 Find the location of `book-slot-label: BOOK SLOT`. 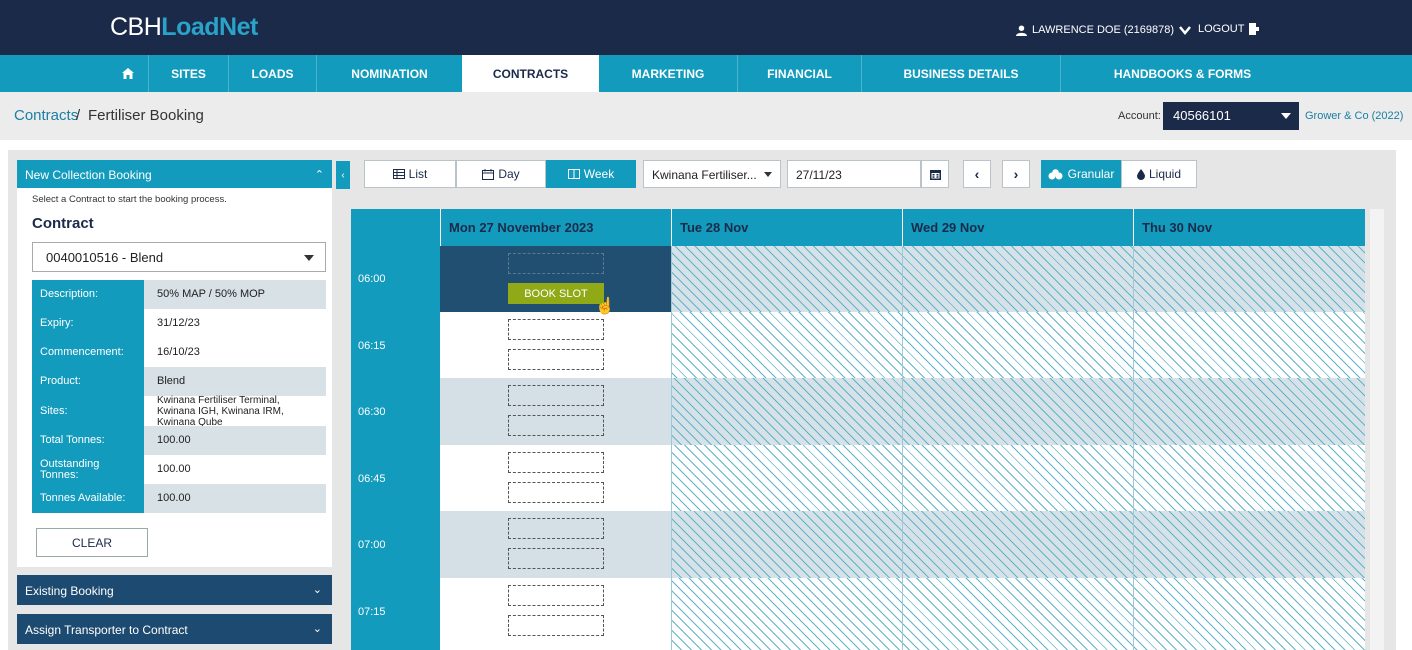

book-slot-label: BOOK SLOT is located at coordinates (556, 293).